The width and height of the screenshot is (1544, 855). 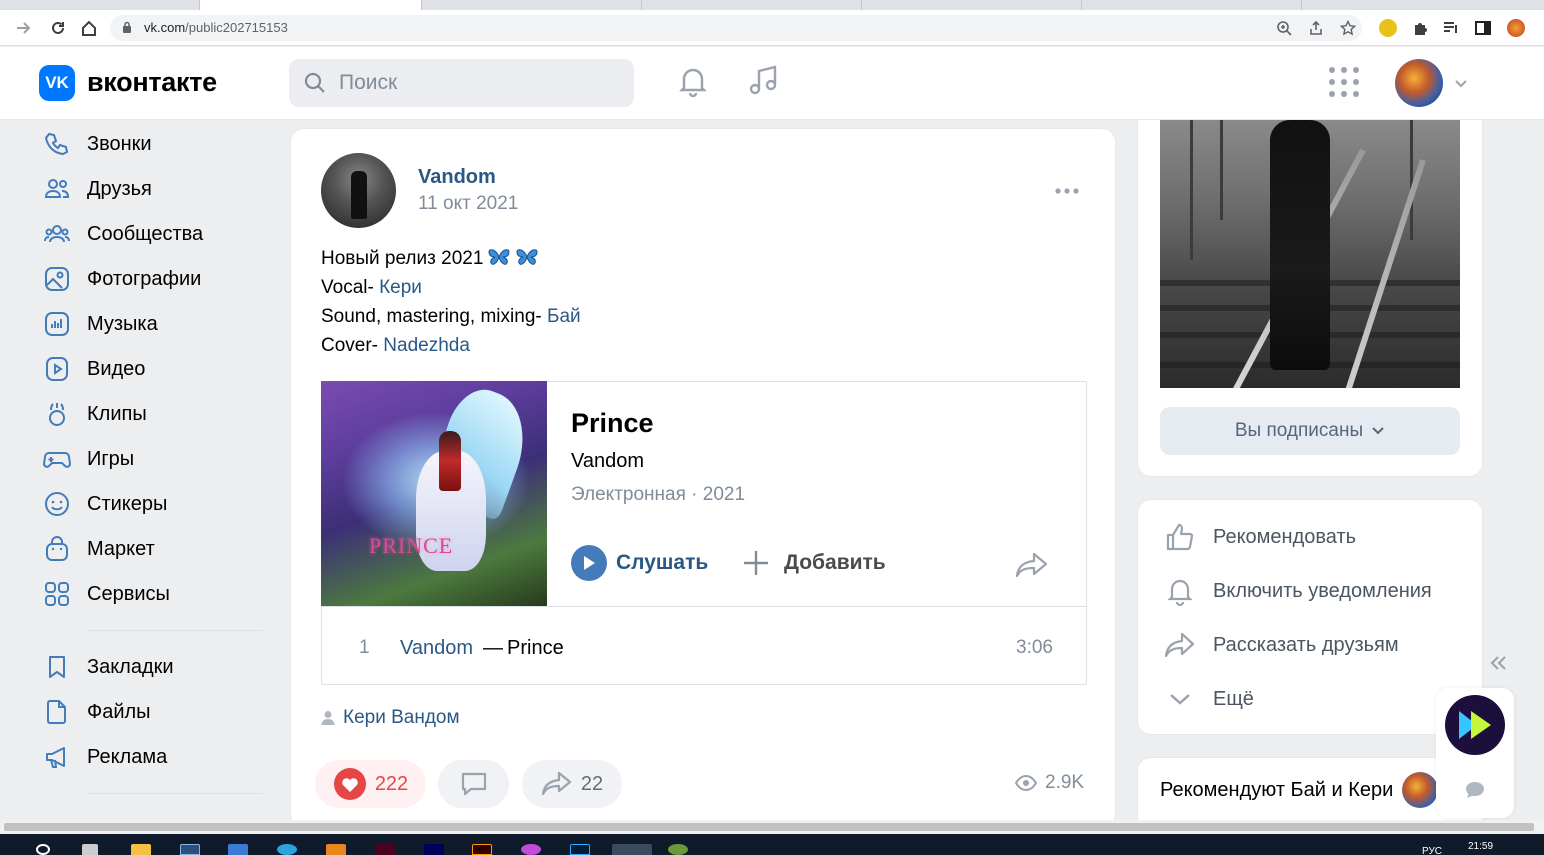 I want to click on forward-icon, so click(x=24, y=28).